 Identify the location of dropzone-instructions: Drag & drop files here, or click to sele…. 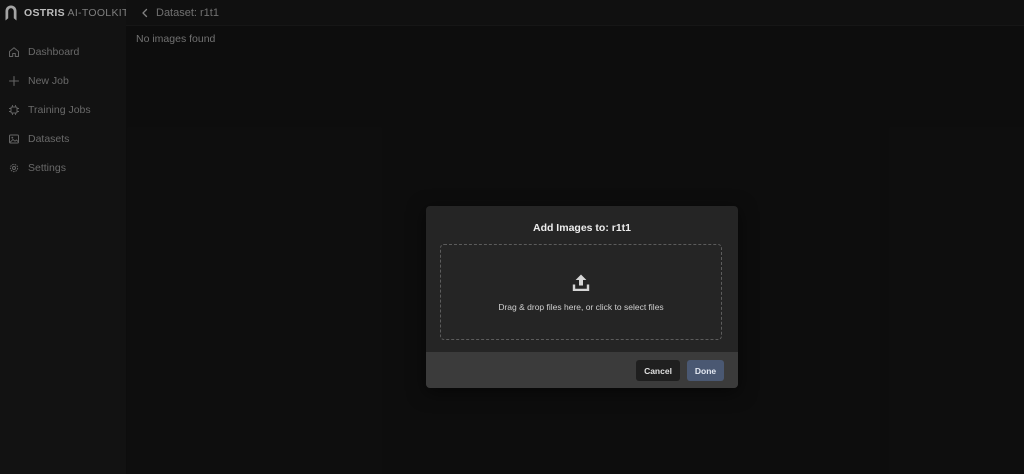
(581, 307).